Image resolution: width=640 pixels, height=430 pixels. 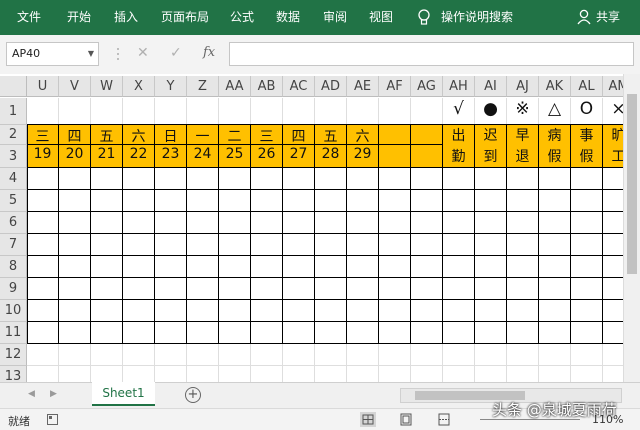 I want to click on macro-record-icon, so click(x=52, y=419).